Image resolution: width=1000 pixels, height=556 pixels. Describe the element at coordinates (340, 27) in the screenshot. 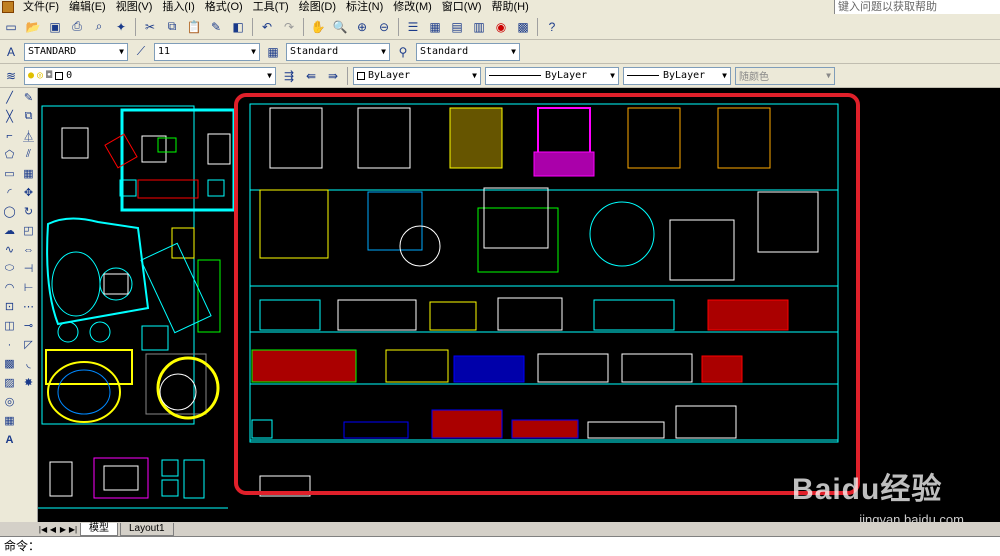

I see `zoom-realtime-icon: 🔍` at that location.